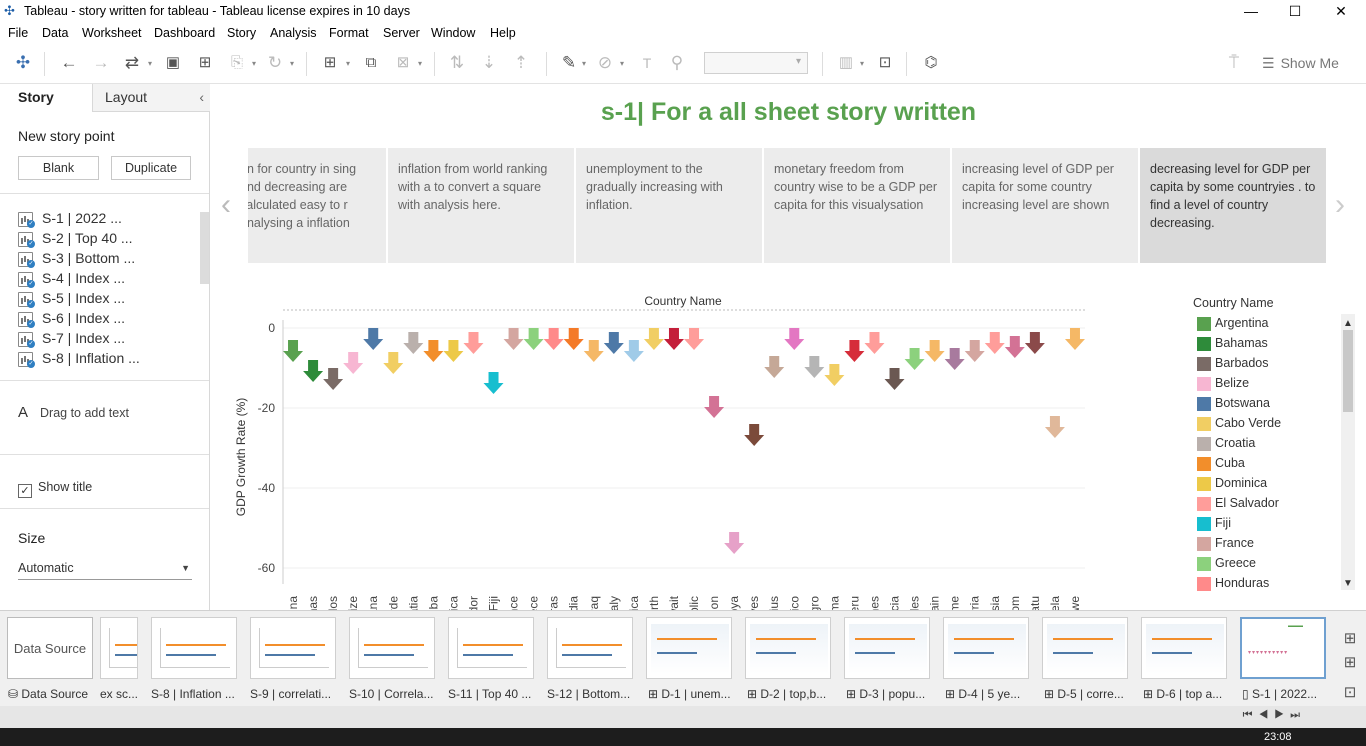 The height and width of the screenshot is (746, 1366). Describe the element at coordinates (371, 63) in the screenshot. I see `duplicate-sheet-icon: ⧉` at that location.